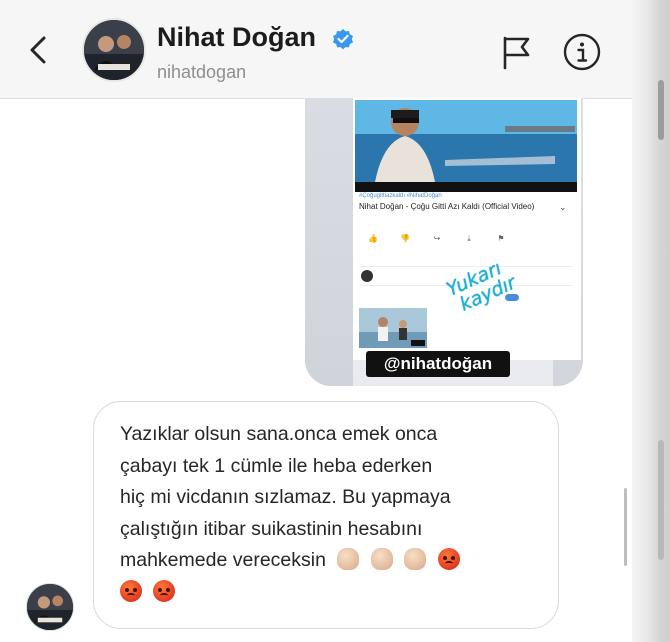 This screenshot has height=642, width=670. Describe the element at coordinates (223, 560) in the screenshot. I see `message-line: mahkemede vereceksin` at that location.